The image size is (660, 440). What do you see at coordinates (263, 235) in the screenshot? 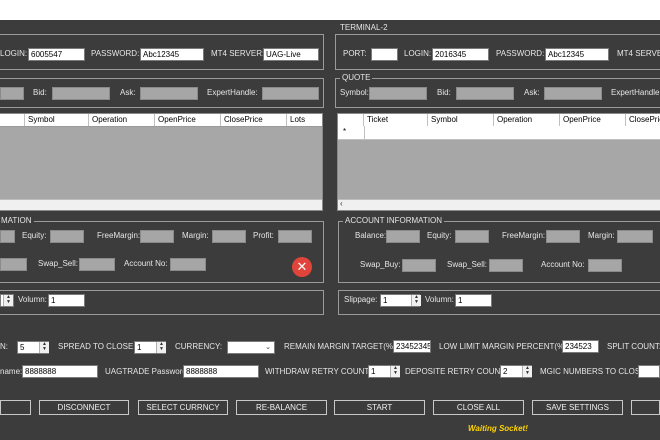
I see `terminal1-profit-label: Profit:` at bounding box center [263, 235].